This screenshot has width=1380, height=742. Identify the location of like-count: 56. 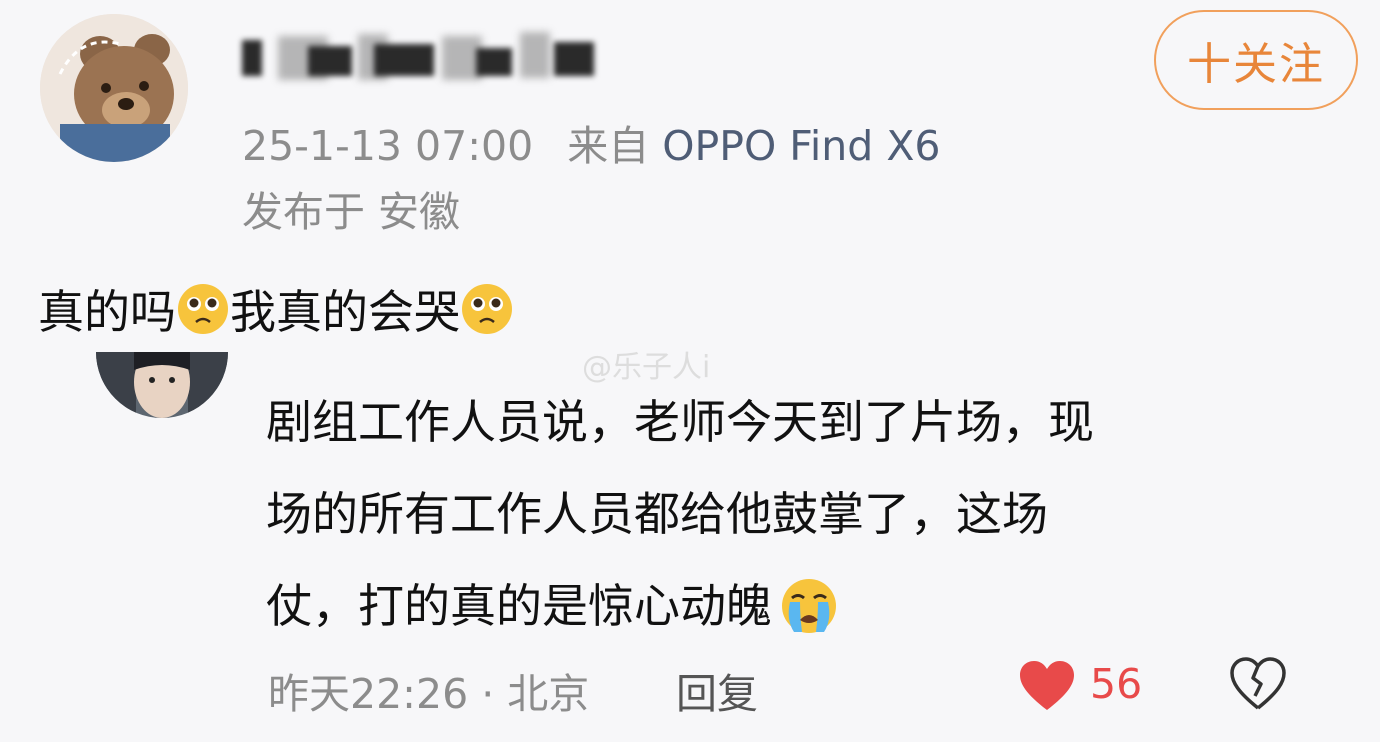
(1116, 684).